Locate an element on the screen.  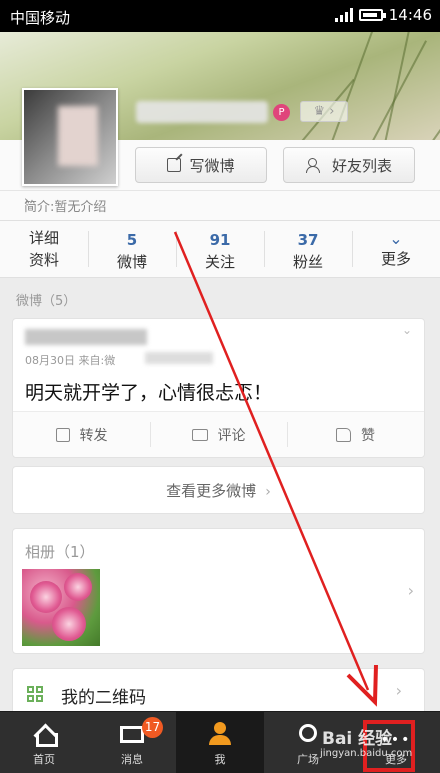
weibo-section-header: 微博（5） is located at coordinates (46, 301).